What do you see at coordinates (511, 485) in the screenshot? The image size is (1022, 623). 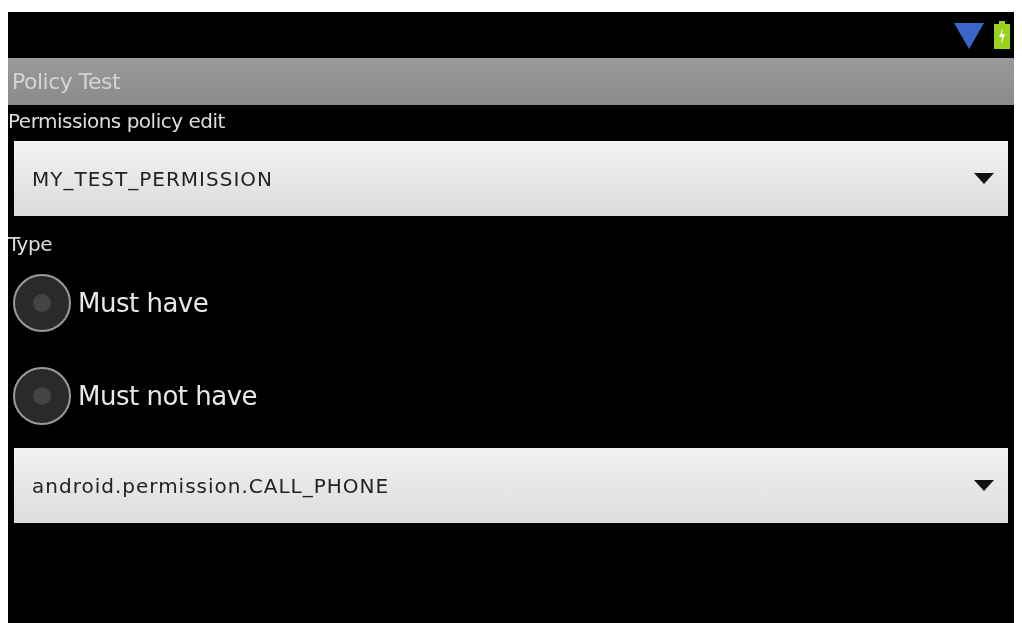 I see `dropdown: android.permission.CALL_PHONE` at bounding box center [511, 485].